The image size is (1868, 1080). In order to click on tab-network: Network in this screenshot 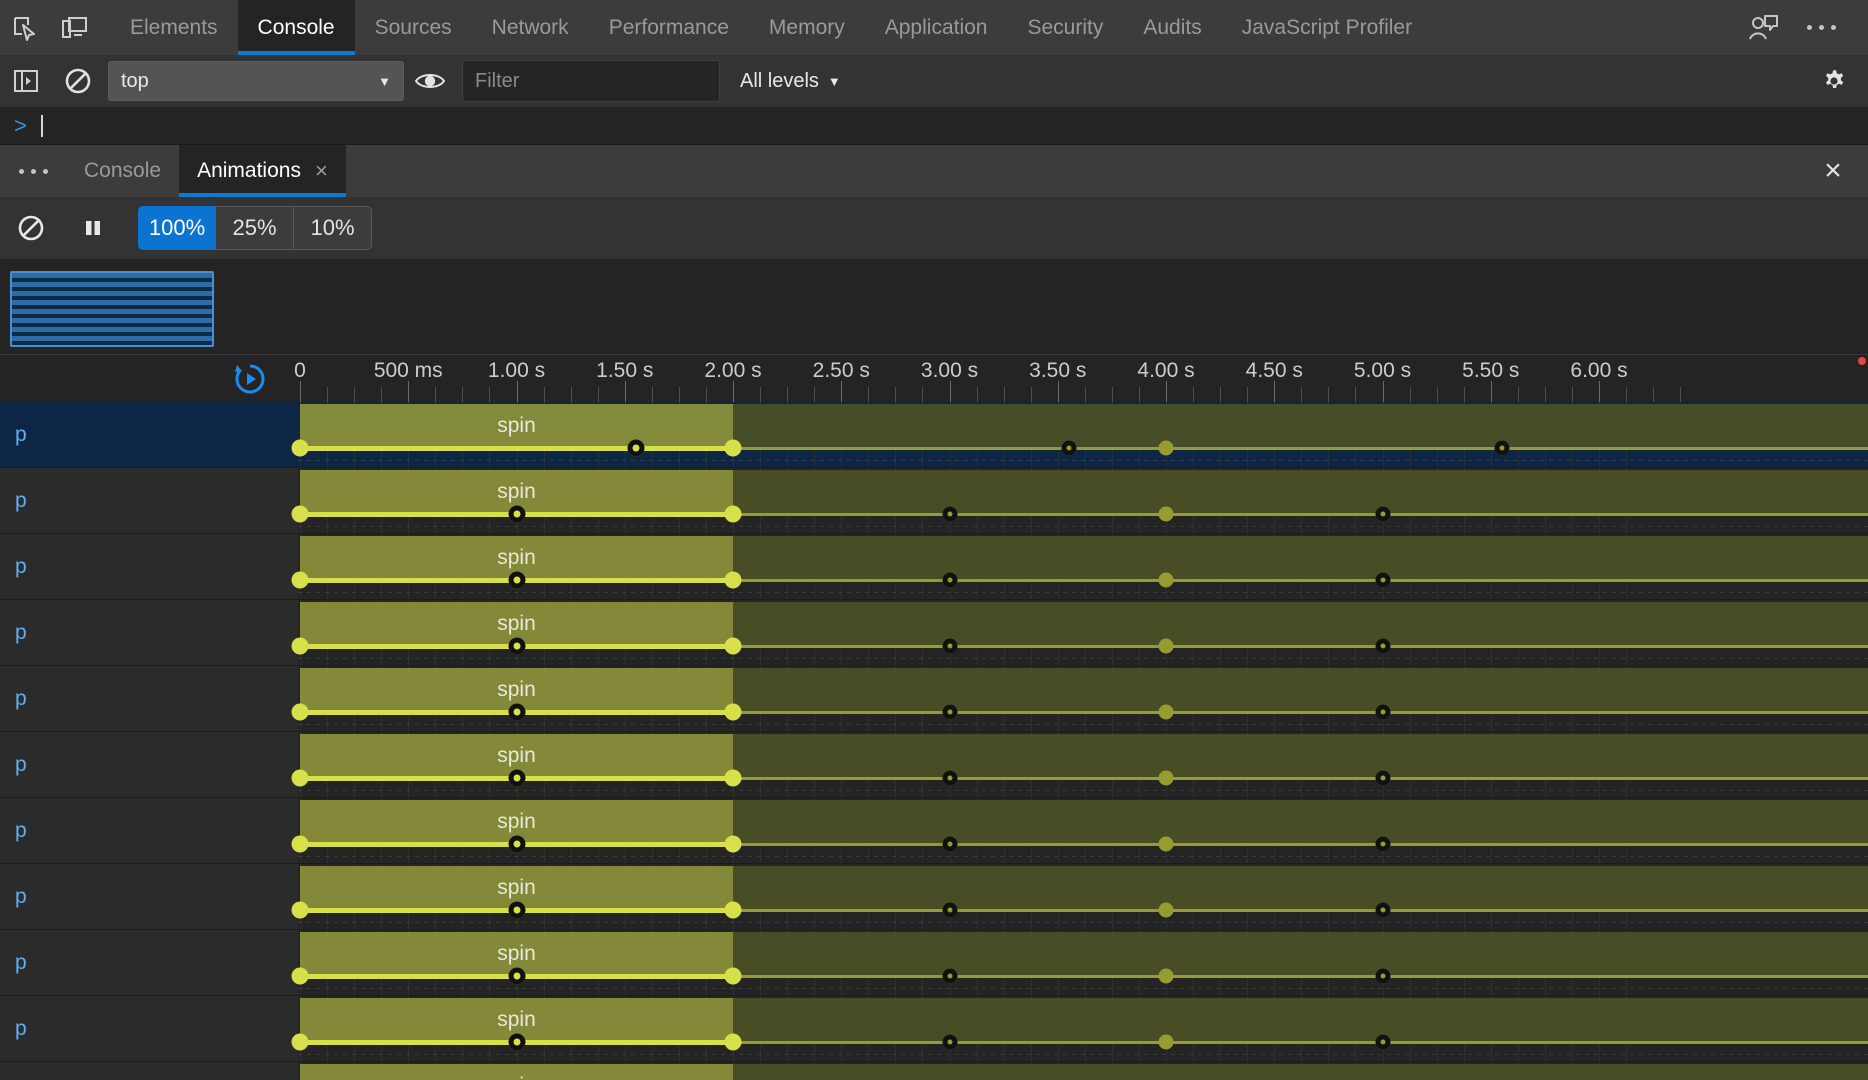, I will do `click(530, 27)`.